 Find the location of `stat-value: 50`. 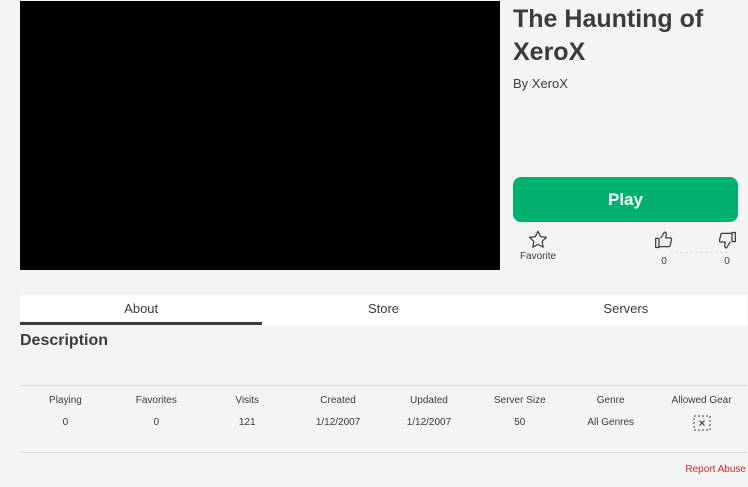

stat-value: 50 is located at coordinates (520, 422).